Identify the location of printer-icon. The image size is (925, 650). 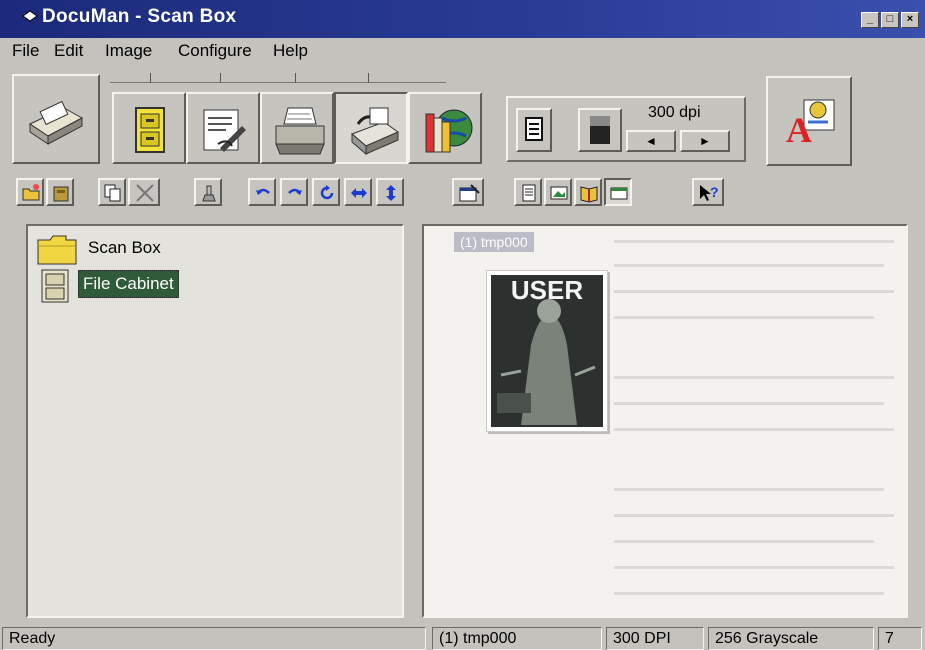
(300, 131).